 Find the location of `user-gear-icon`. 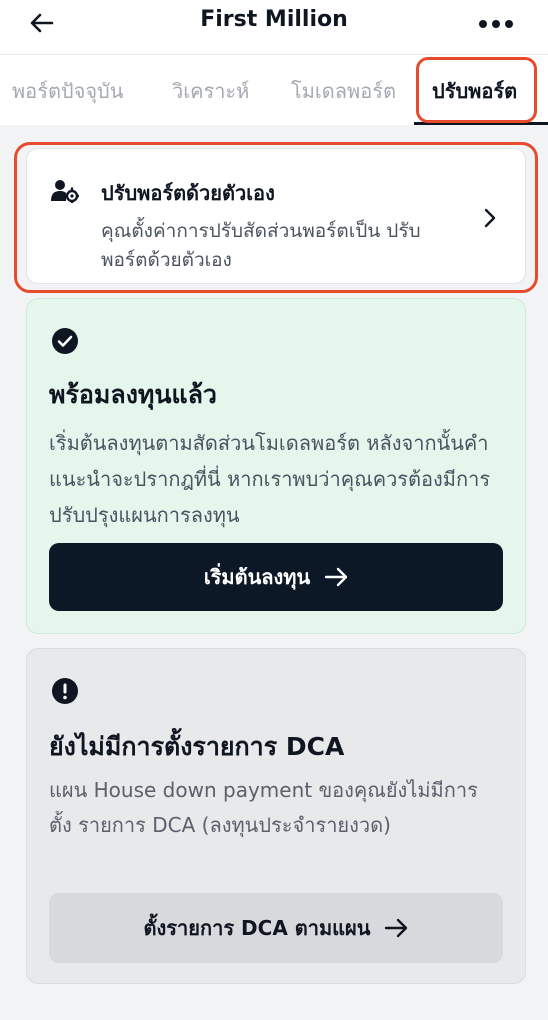

user-gear-icon is located at coordinates (66, 193).